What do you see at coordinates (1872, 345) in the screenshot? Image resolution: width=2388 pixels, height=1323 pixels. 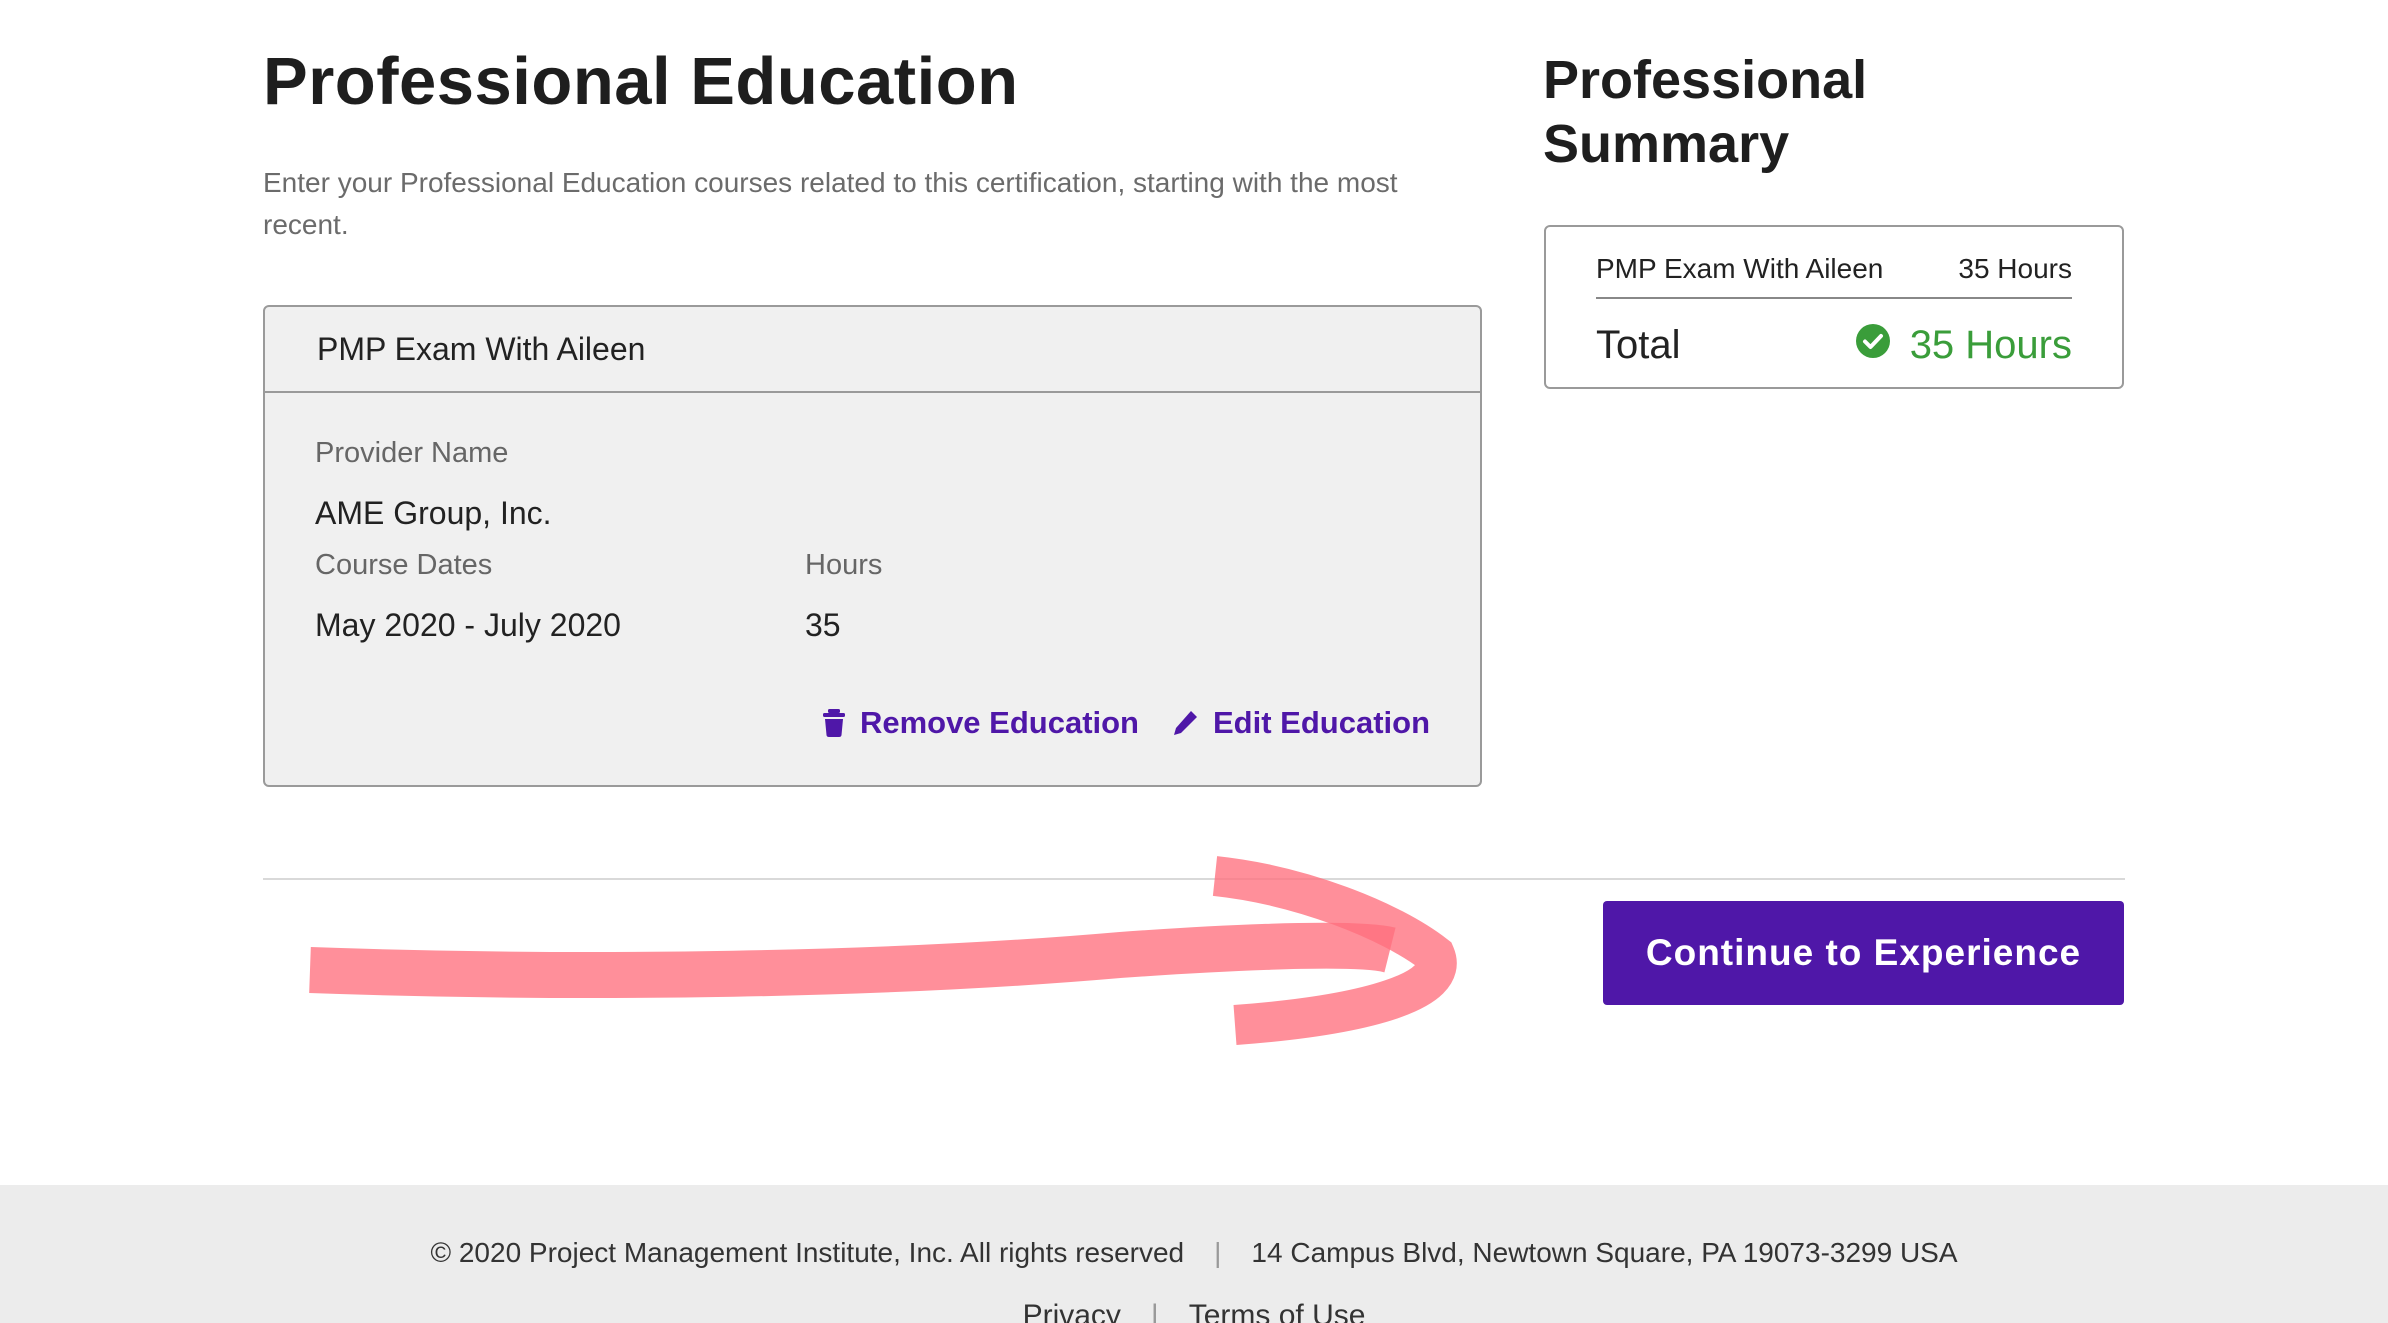 I see `check-circle-icon` at bounding box center [1872, 345].